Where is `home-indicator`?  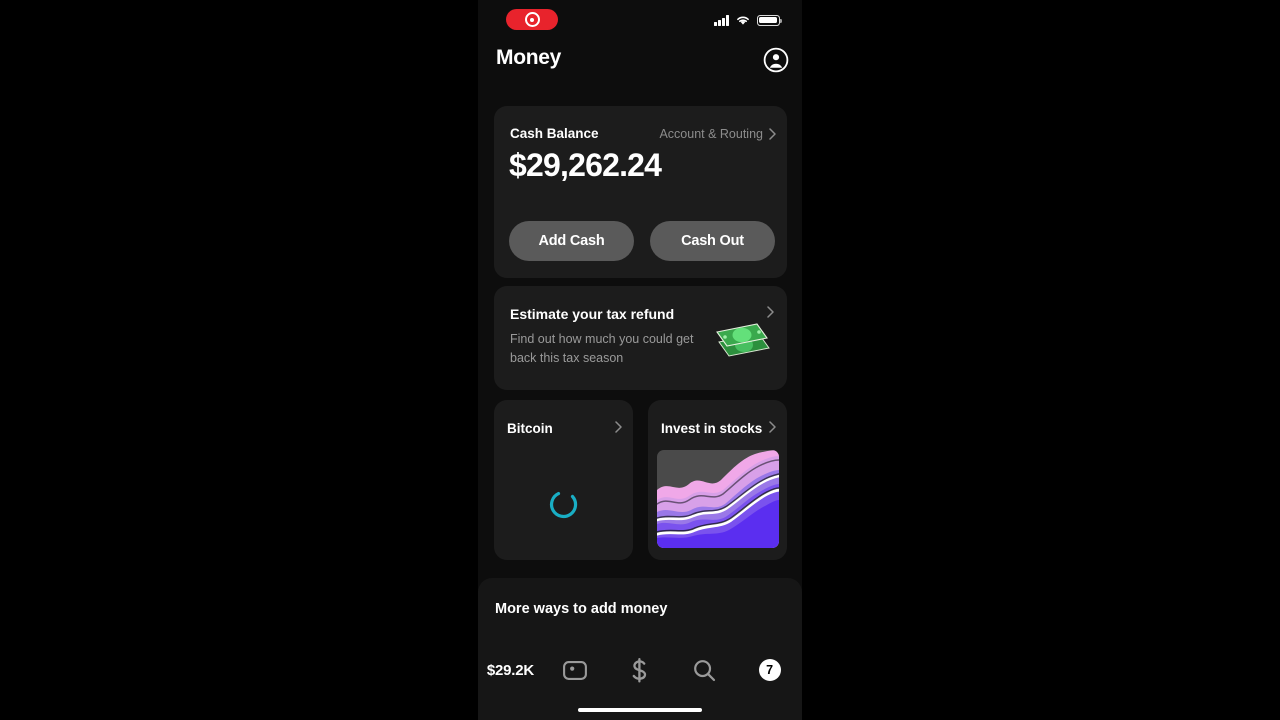 home-indicator is located at coordinates (640, 709).